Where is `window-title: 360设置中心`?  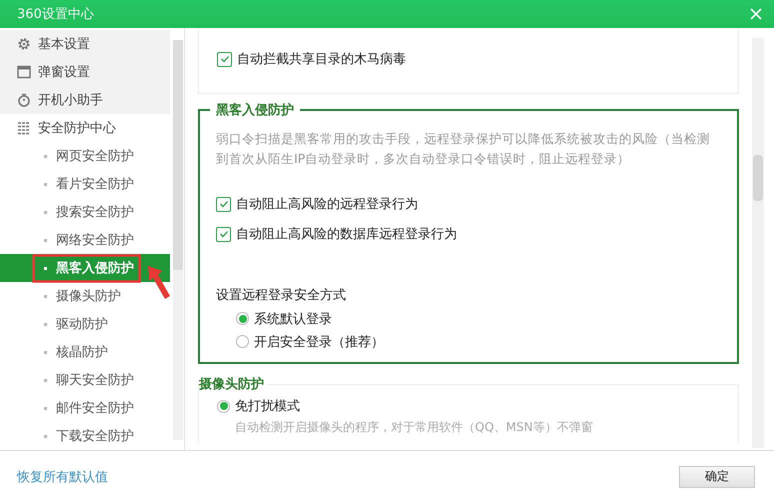
window-title: 360设置中心 is located at coordinates (55, 14).